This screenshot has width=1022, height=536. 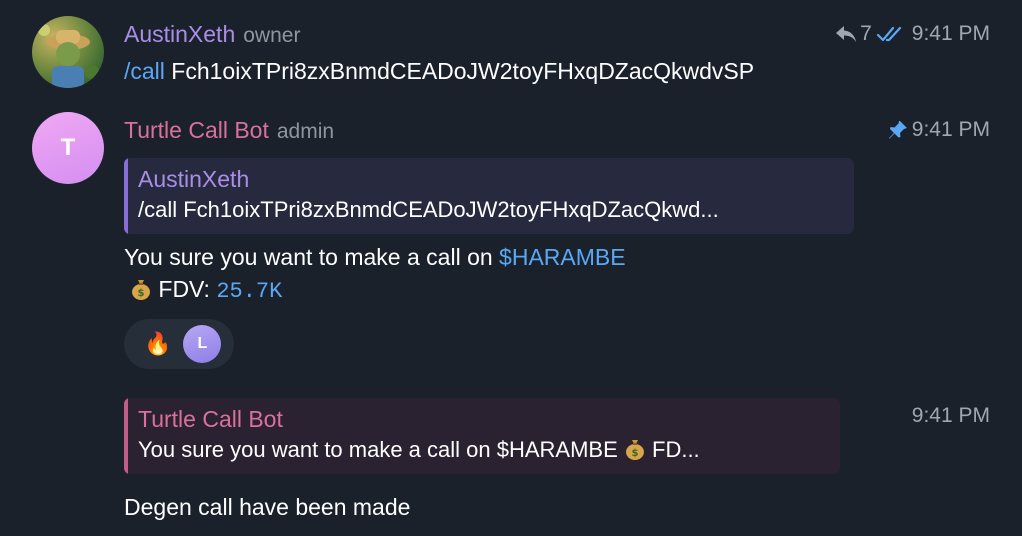 I want to click on avatar-turtle-call-bot: T, so click(x=68, y=148).